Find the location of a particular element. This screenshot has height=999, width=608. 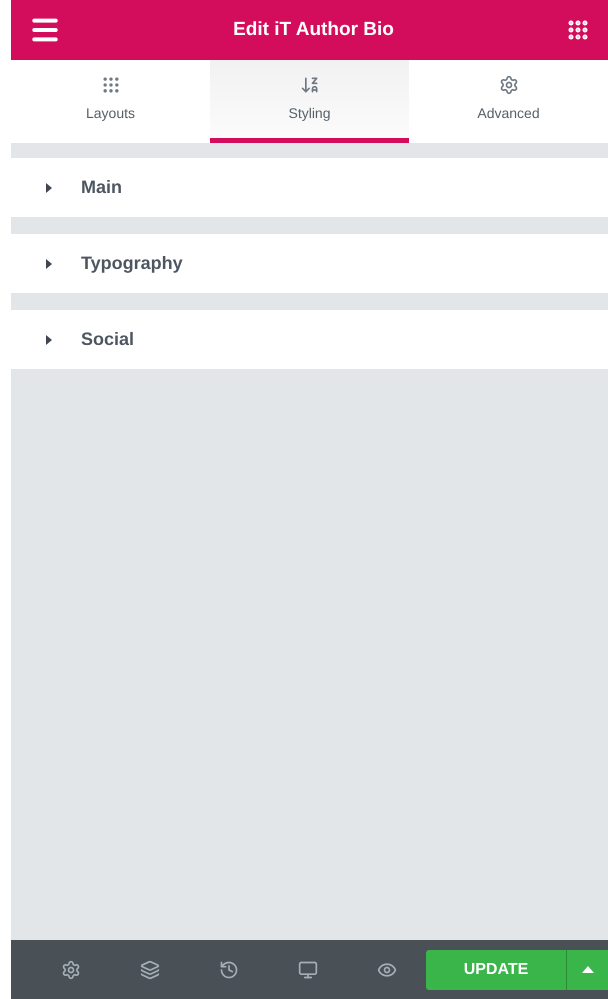

section-header: Main is located at coordinates (309, 187).